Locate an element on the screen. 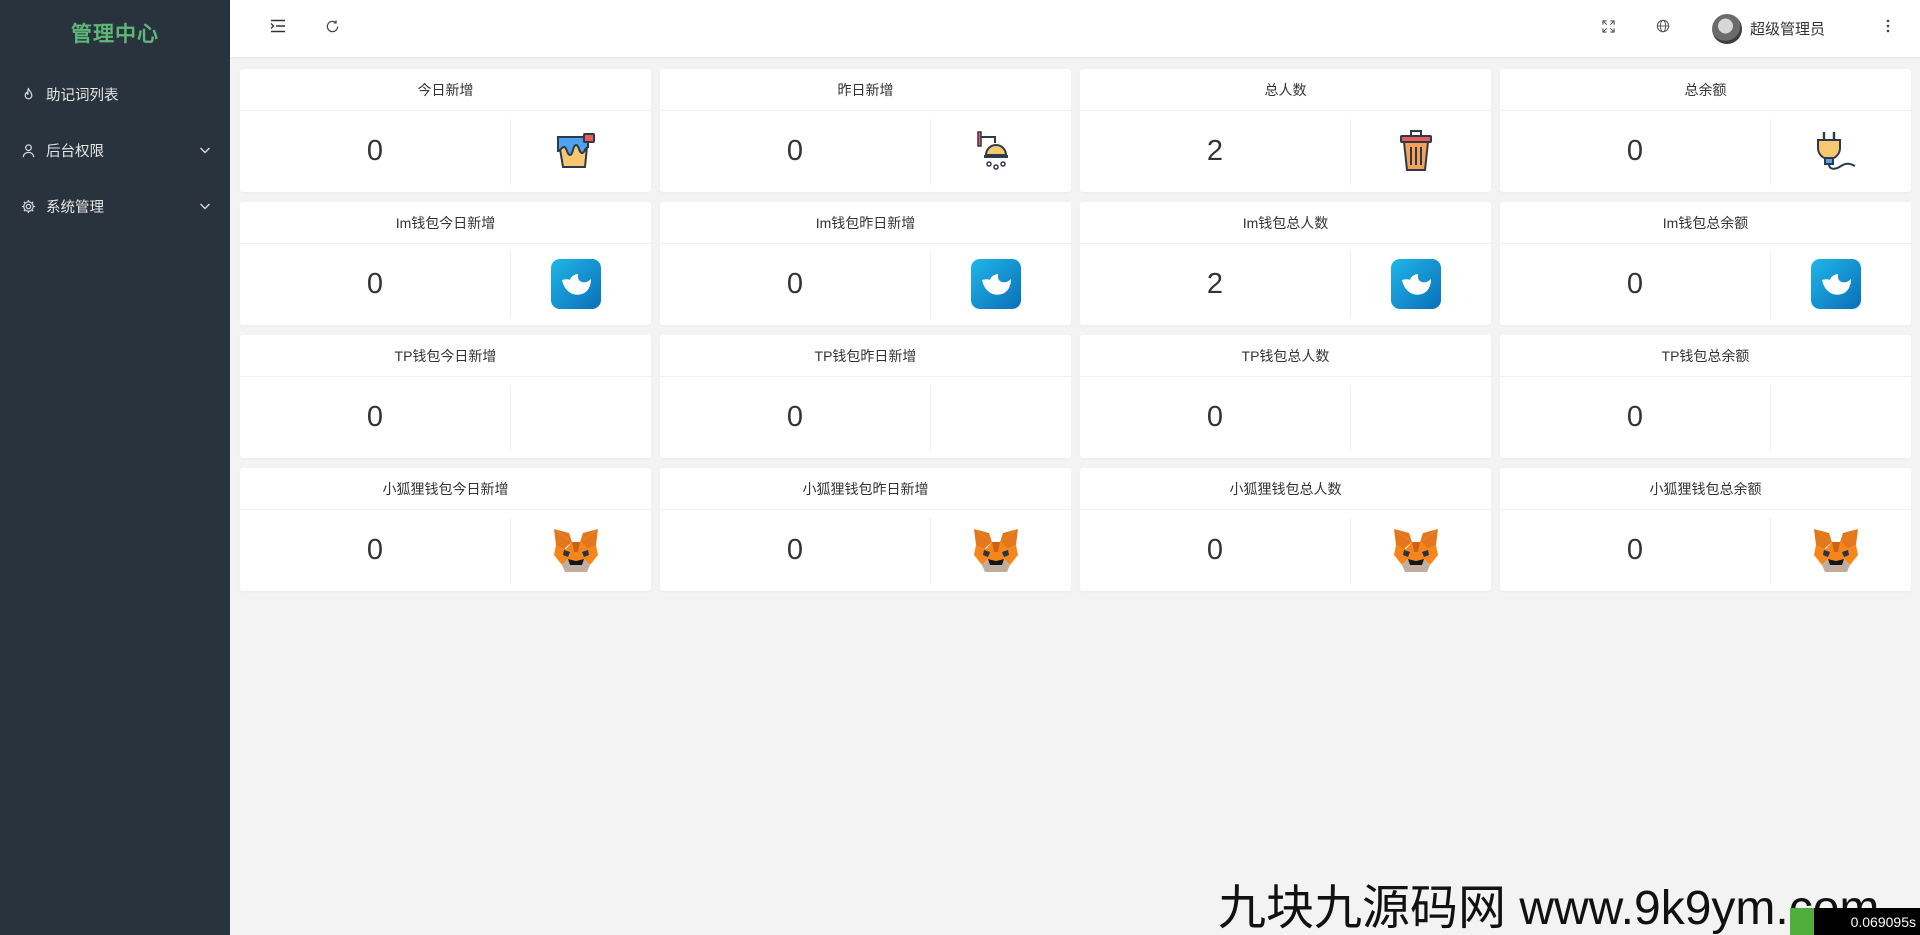 The height and width of the screenshot is (935, 1920). sidebar-item-mnemonic-list: 助记词列表 is located at coordinates (115, 94).